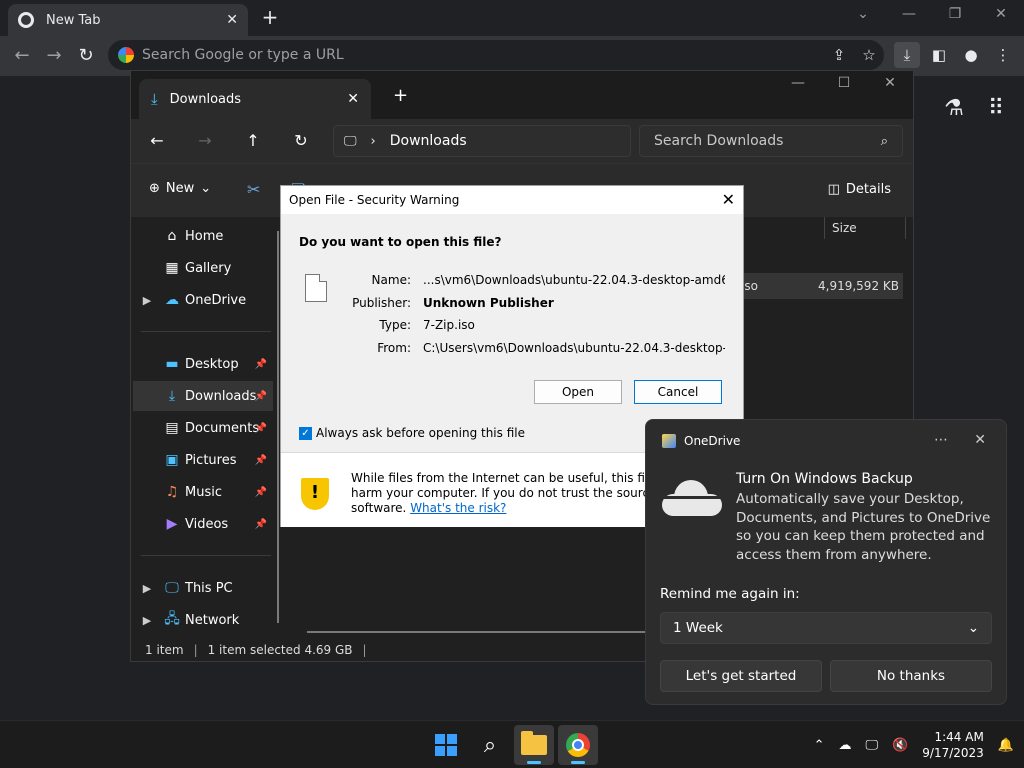 This screenshot has height=768, width=1024. Describe the element at coordinates (446, 745) in the screenshot. I see `start-button` at that location.